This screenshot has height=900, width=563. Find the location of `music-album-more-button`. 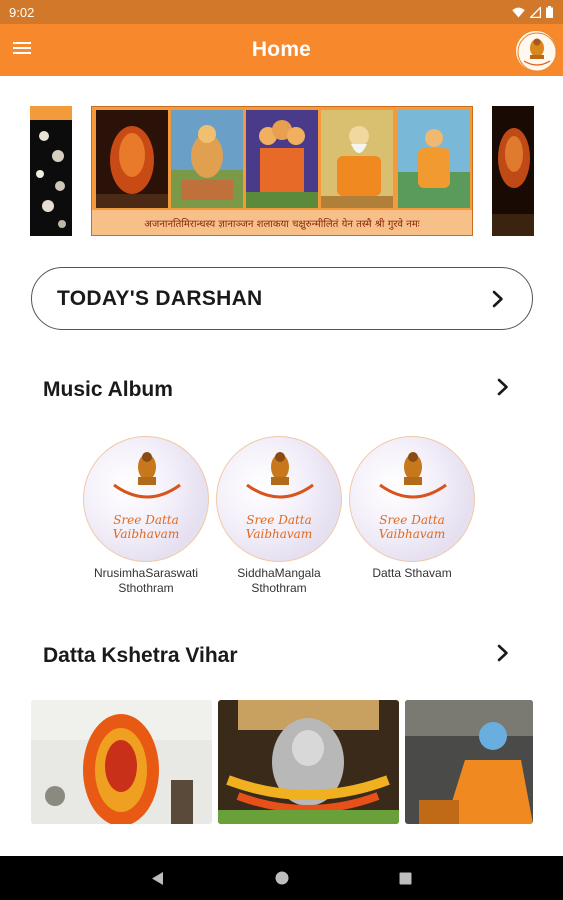

music-album-more-button is located at coordinates (503, 389).